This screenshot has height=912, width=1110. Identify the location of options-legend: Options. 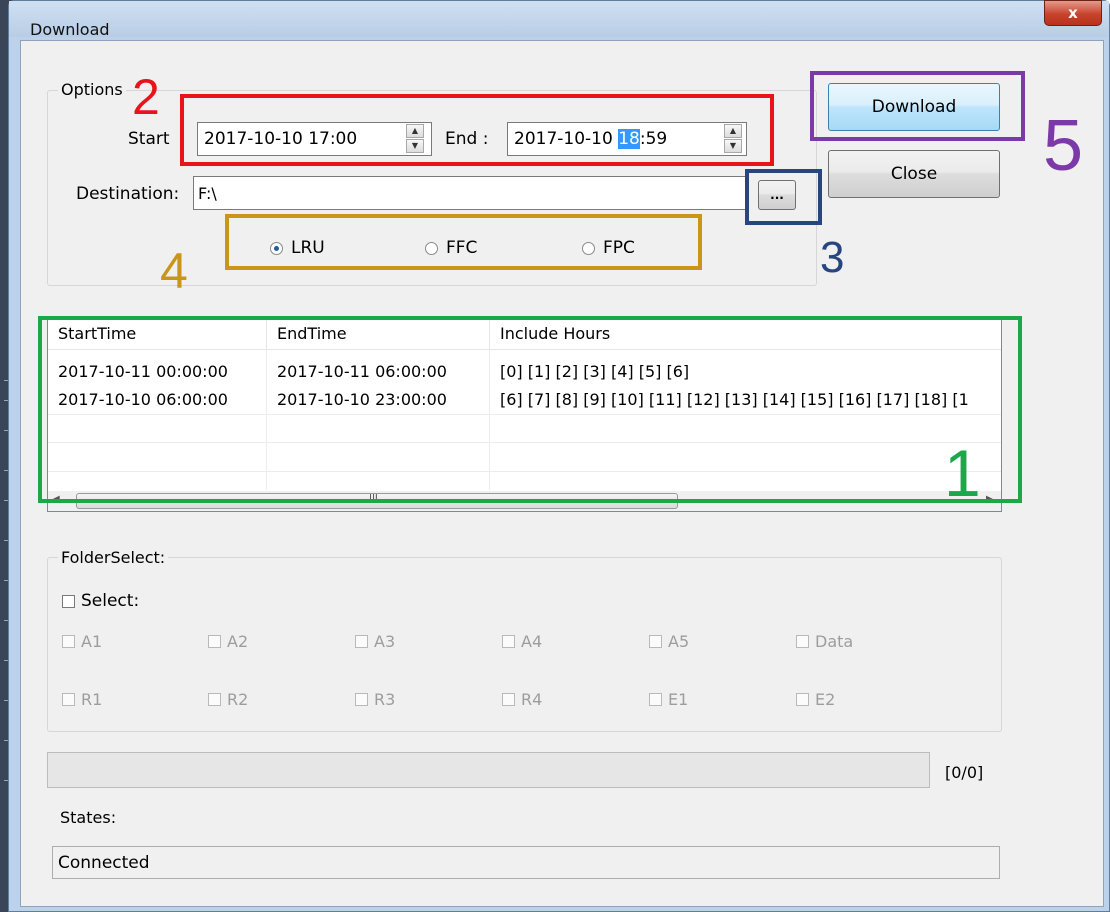
(92, 89).